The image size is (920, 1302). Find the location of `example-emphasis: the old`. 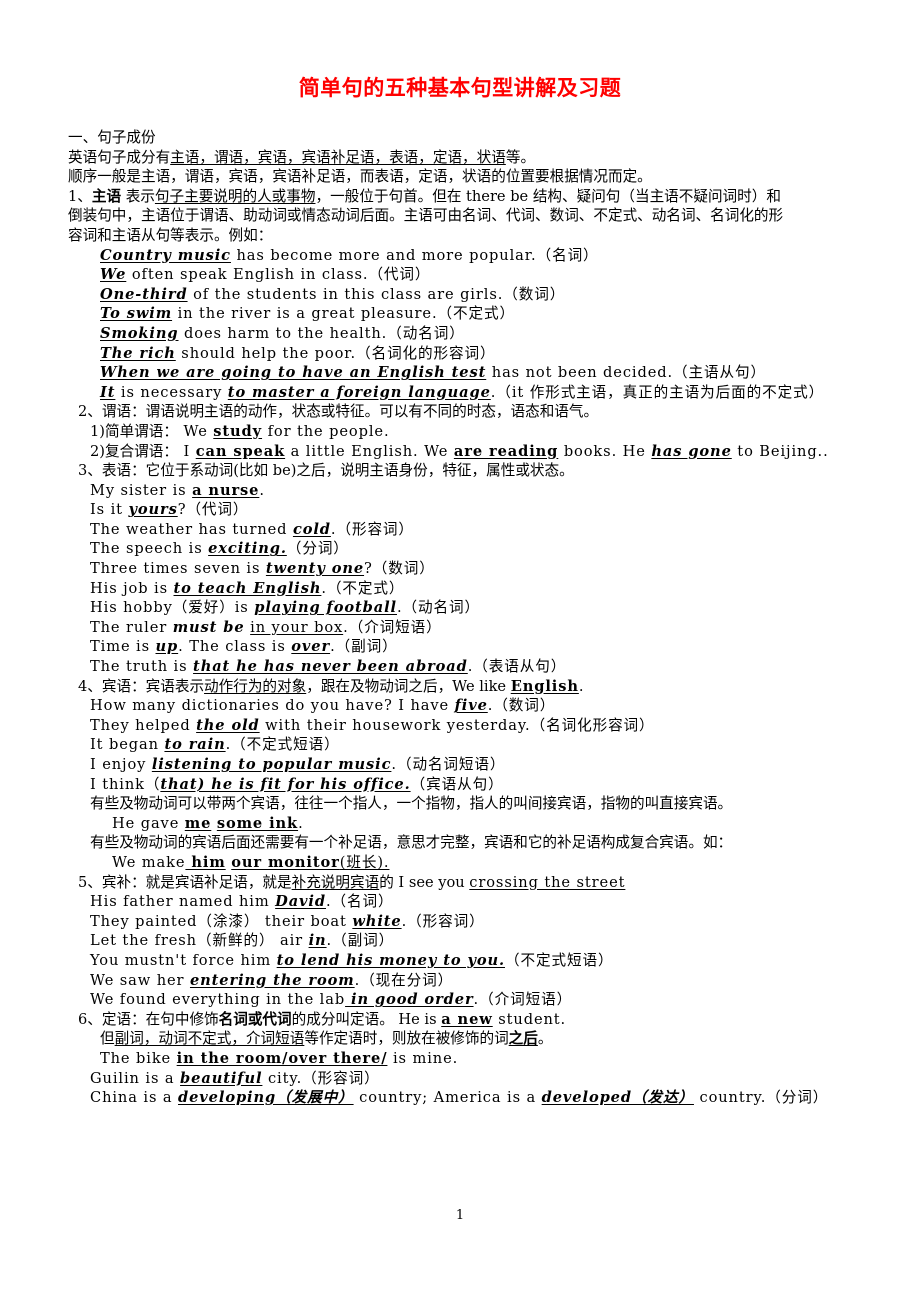

example-emphasis: the old is located at coordinates (228, 725).